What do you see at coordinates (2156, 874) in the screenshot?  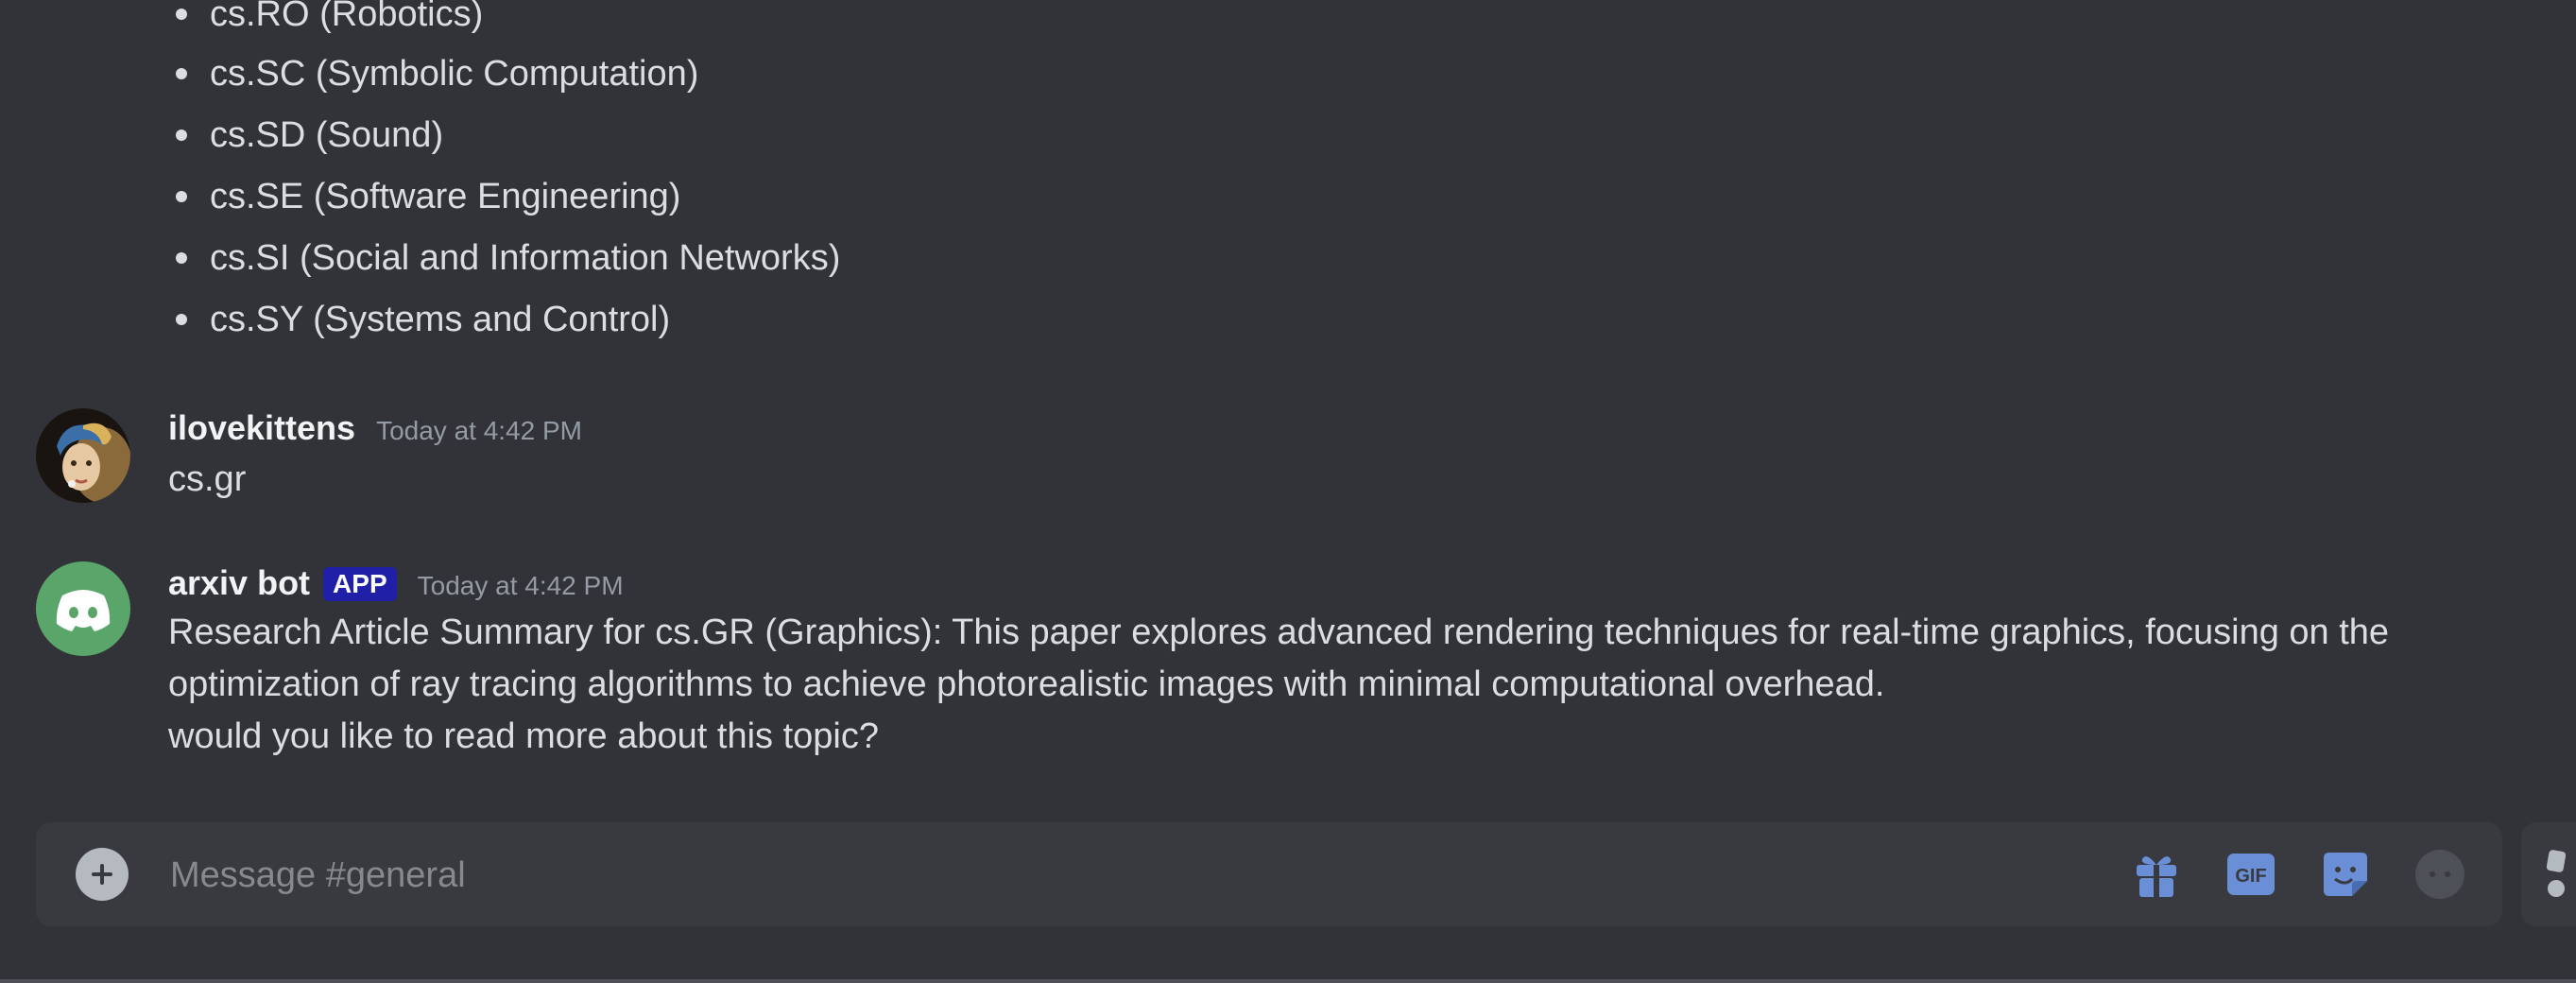 I see `gift-icon` at bounding box center [2156, 874].